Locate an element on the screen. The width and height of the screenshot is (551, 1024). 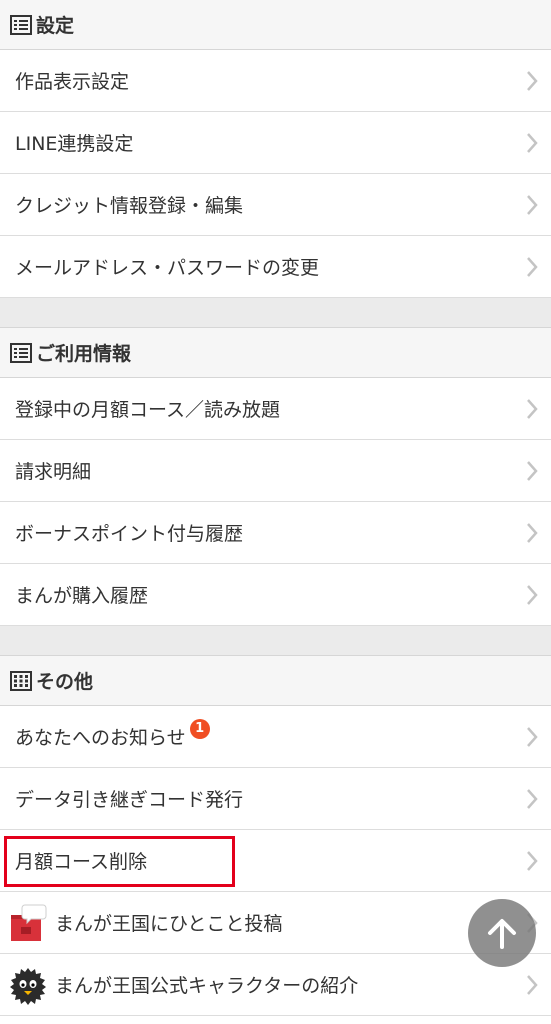
menu-item-notifications: あなたへのお知らせ 1 is located at coordinates (275, 737).